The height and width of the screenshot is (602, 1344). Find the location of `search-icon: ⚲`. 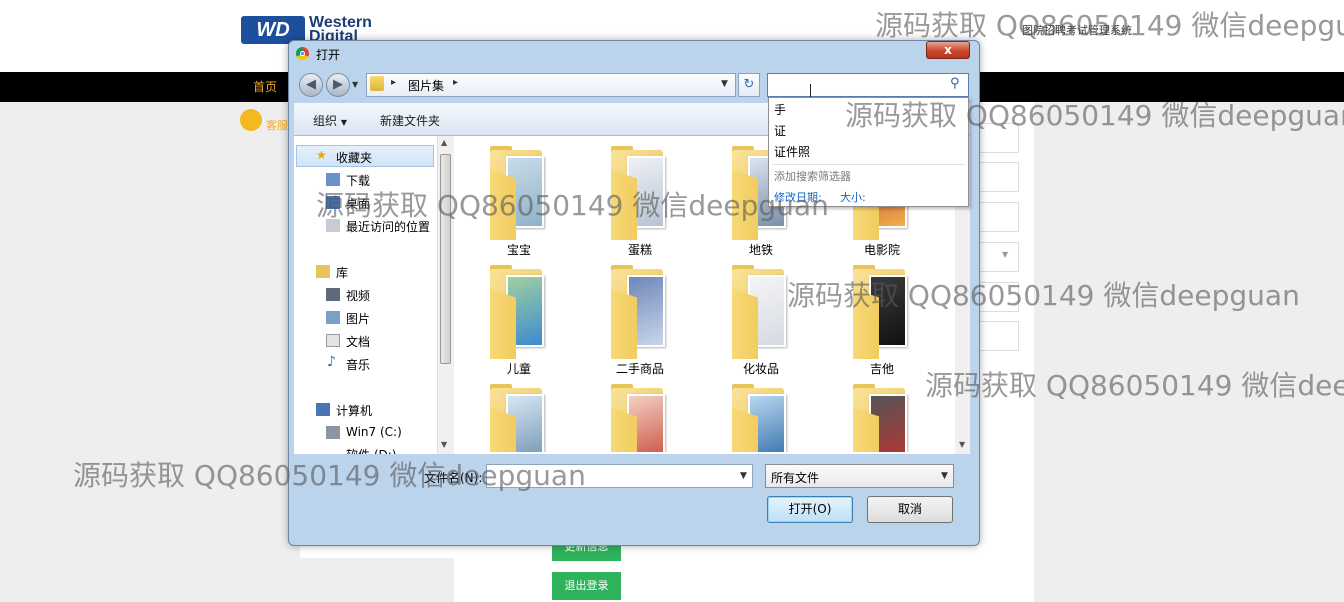

search-icon: ⚲ is located at coordinates (955, 83).